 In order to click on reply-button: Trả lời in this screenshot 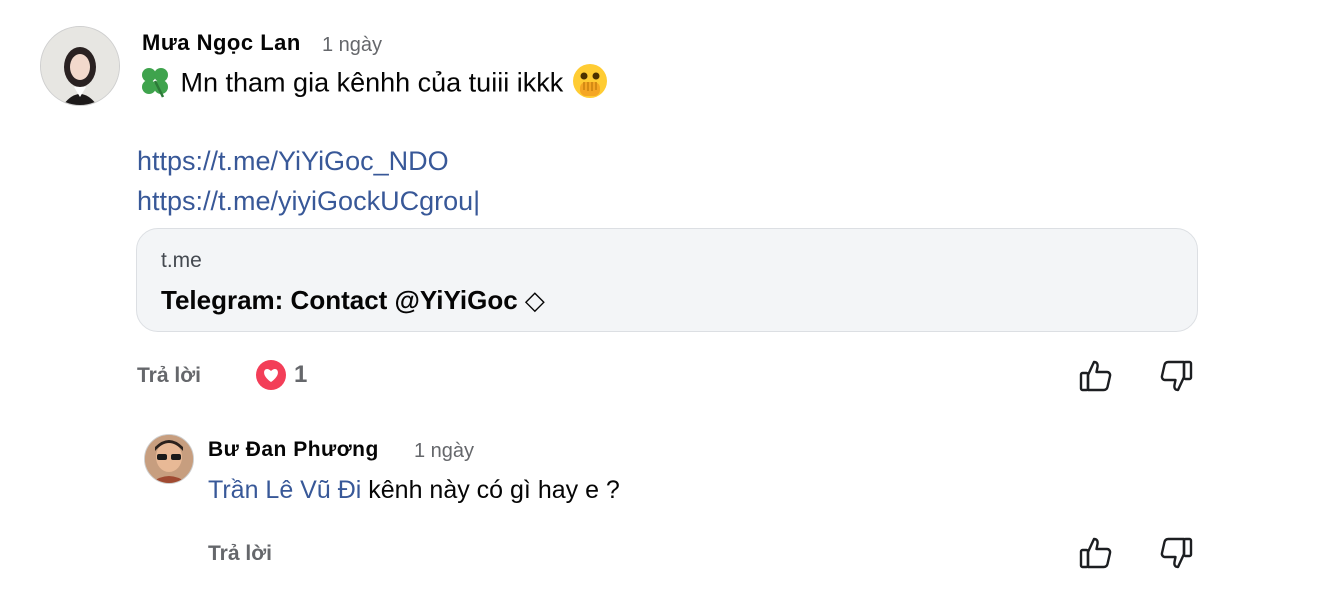, I will do `click(169, 376)`.